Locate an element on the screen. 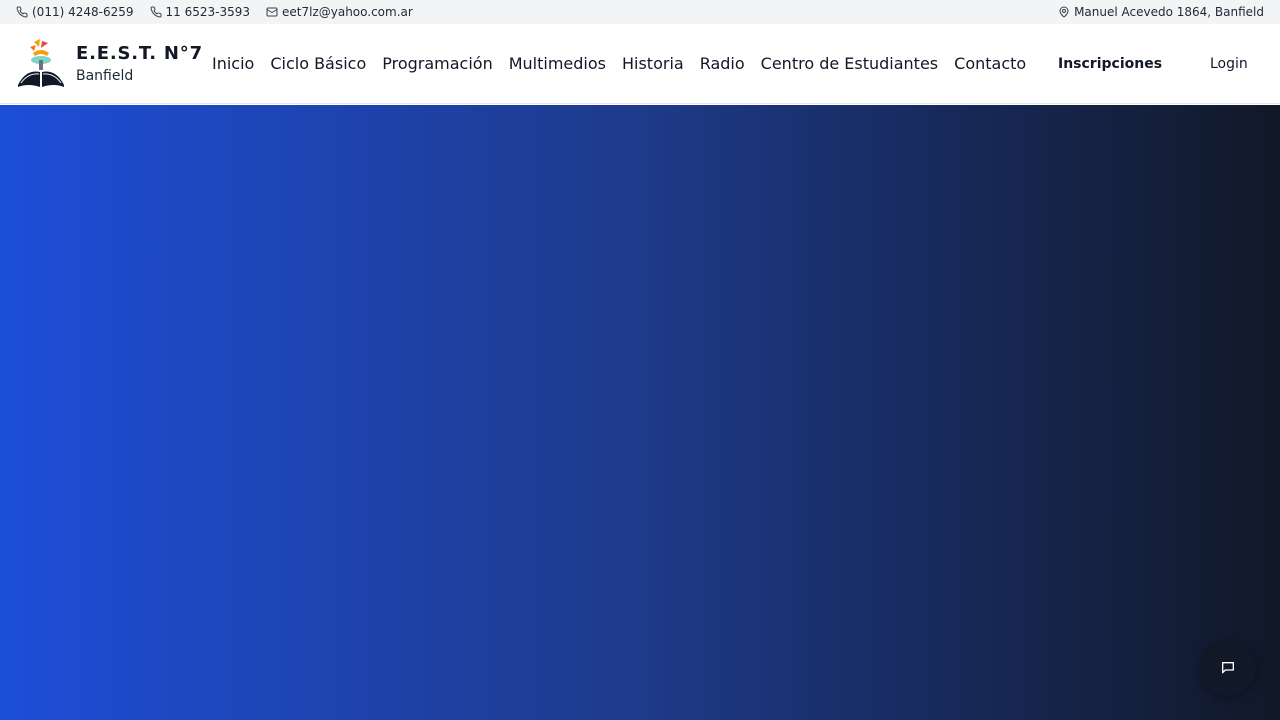 The image size is (1280, 720). phone-contact-2: 11 6523-3593 is located at coordinates (200, 12).